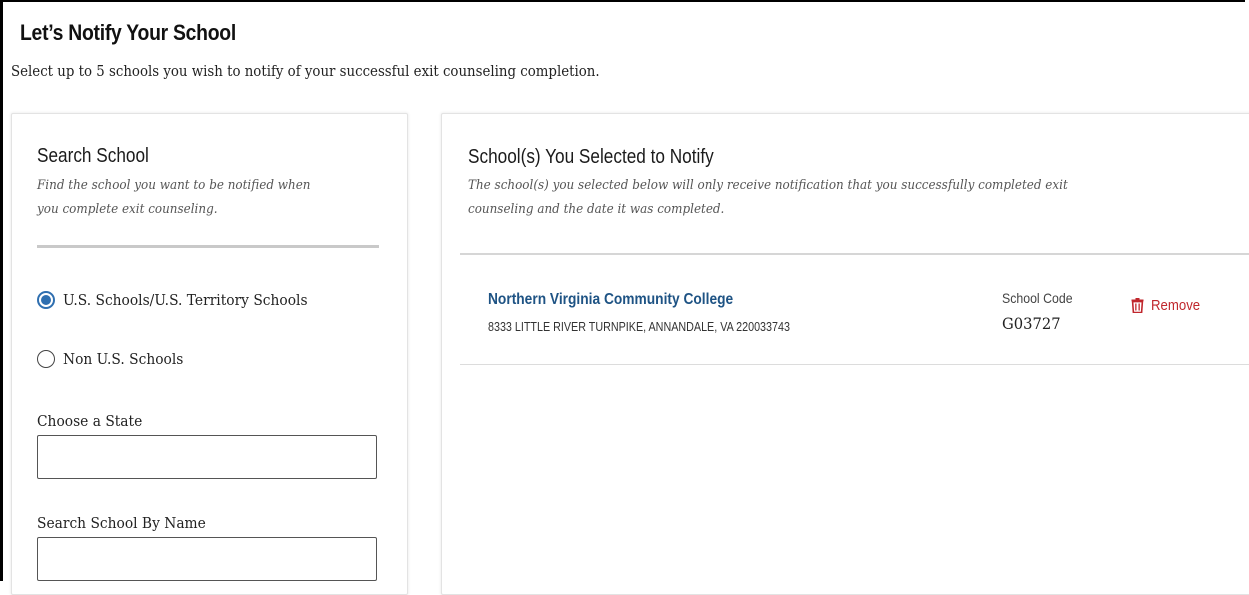 The image size is (1249, 595). Describe the element at coordinates (46, 359) in the screenshot. I see `radio-non-us-schools-control` at that location.